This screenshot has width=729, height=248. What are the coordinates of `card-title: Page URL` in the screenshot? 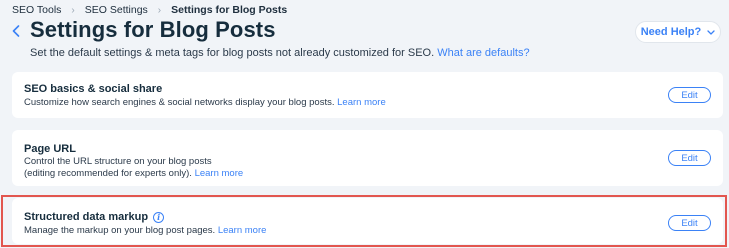 It's located at (50, 149).